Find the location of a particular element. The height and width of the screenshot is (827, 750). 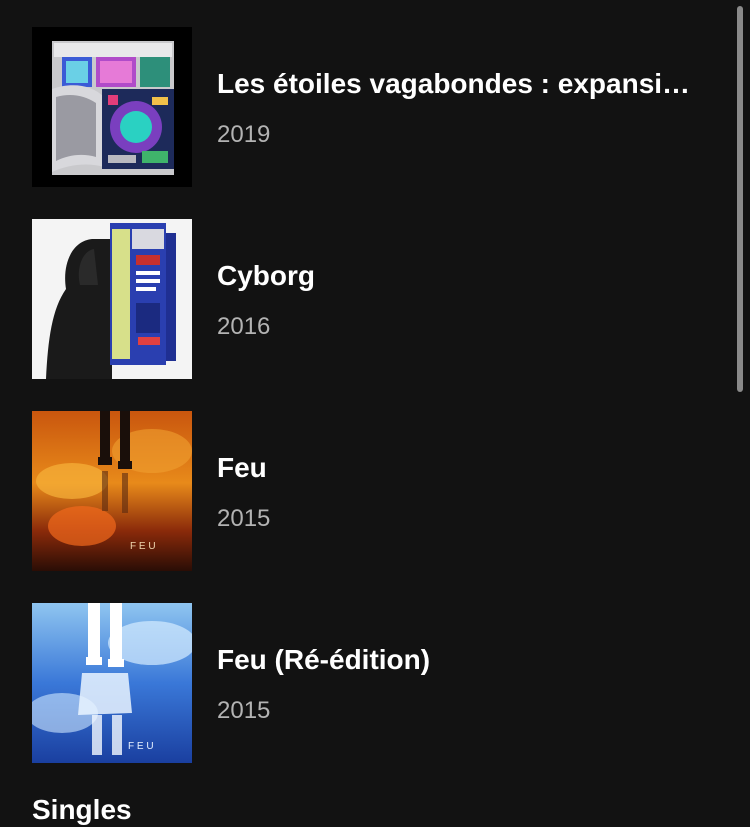

album-year: 2019 is located at coordinates (244, 134).